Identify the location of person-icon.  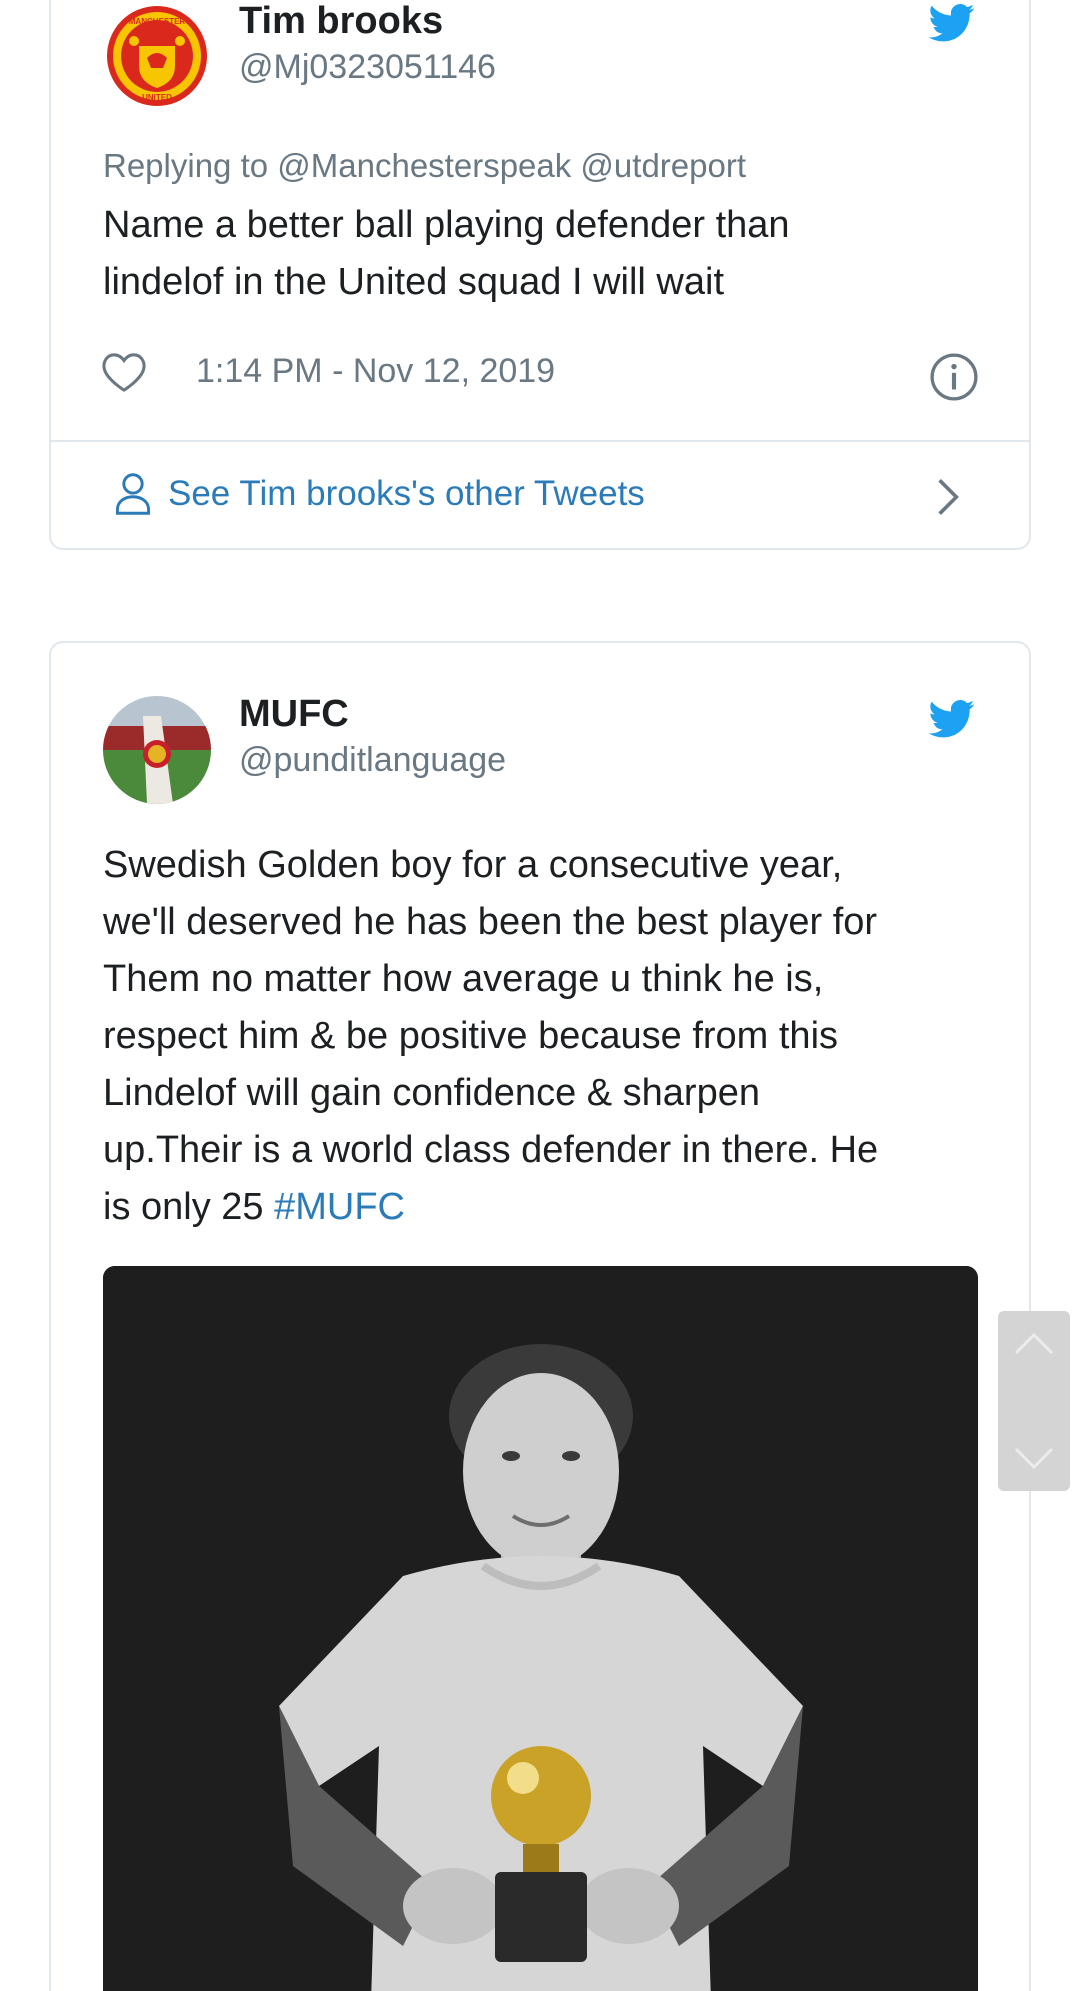
(133, 494).